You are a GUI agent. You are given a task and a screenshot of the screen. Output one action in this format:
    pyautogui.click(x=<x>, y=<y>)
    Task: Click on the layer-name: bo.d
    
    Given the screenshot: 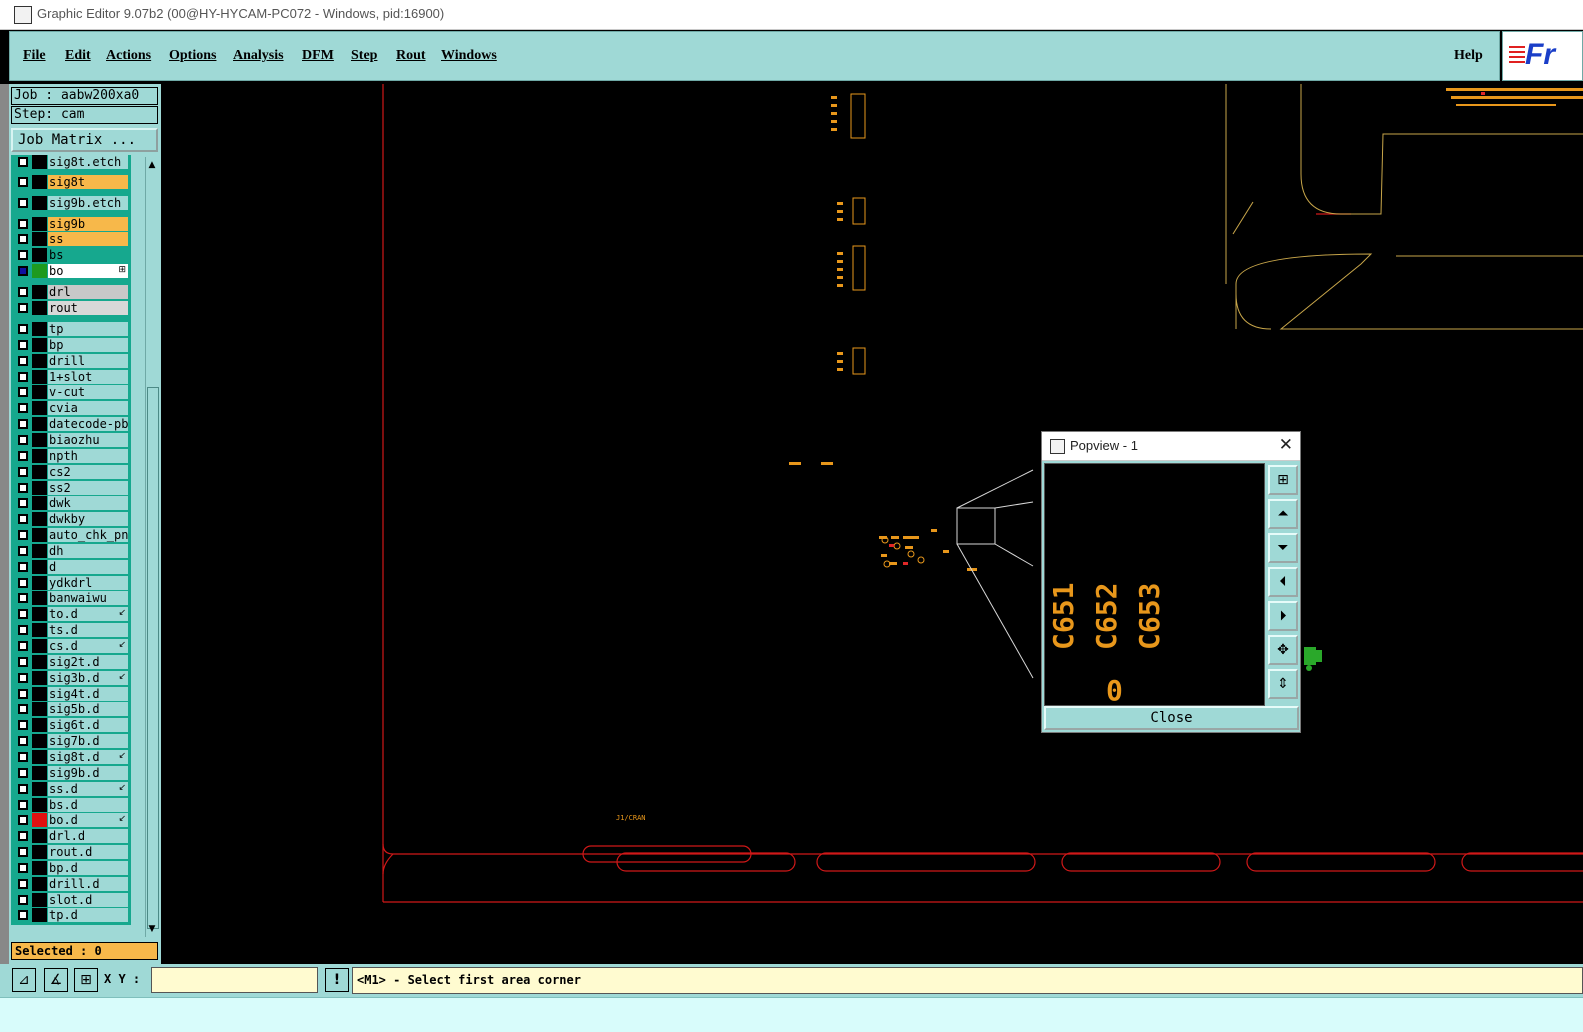 What is the action you would take?
    pyautogui.click(x=88, y=820)
    